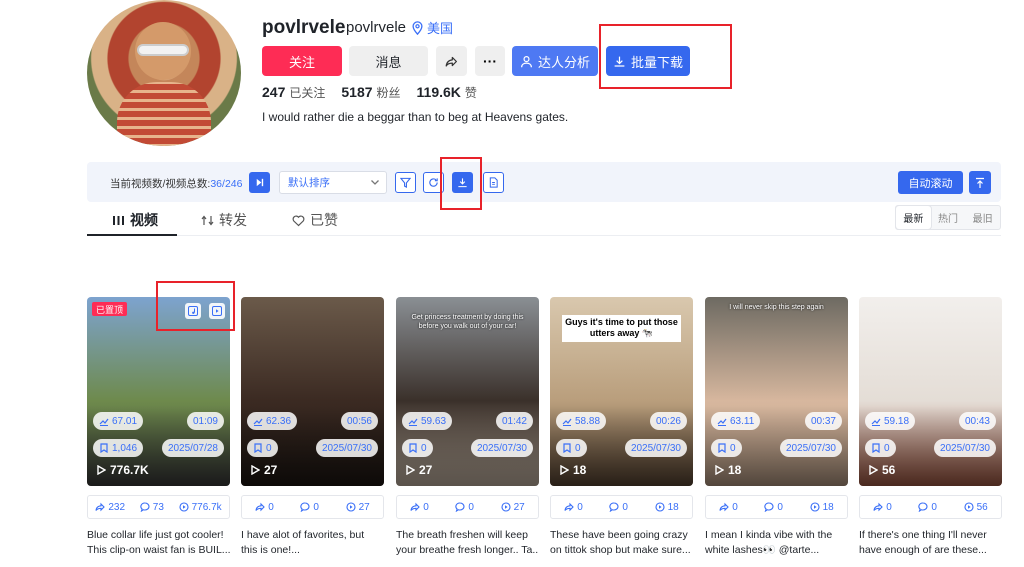 Image resolution: width=1024 pixels, height=567 pixels. Describe the element at coordinates (298, 220) in the screenshot. I see `heart-icon` at that location.